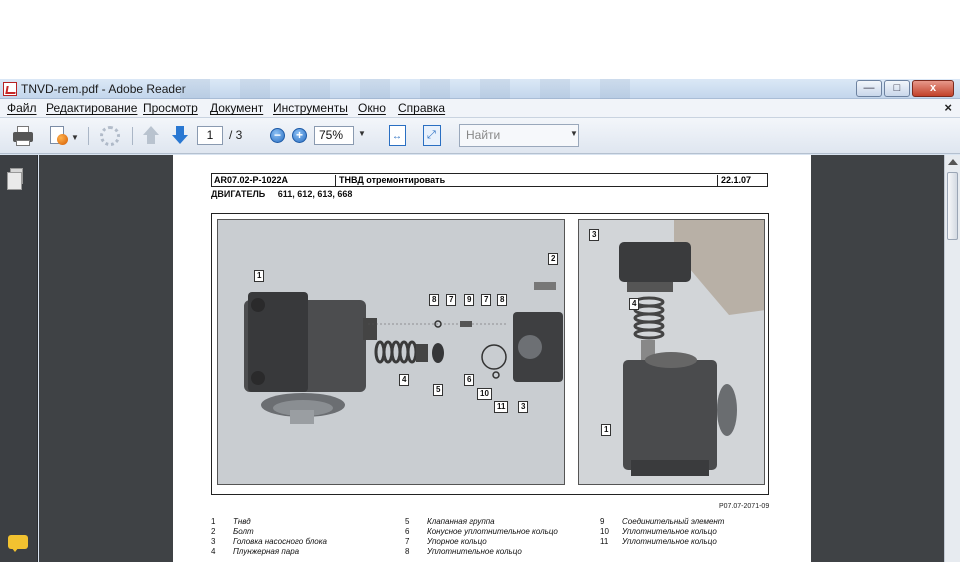 This screenshot has width=960, height=562. What do you see at coordinates (469, 300) in the screenshot?
I see `callout-label: 9` at bounding box center [469, 300].